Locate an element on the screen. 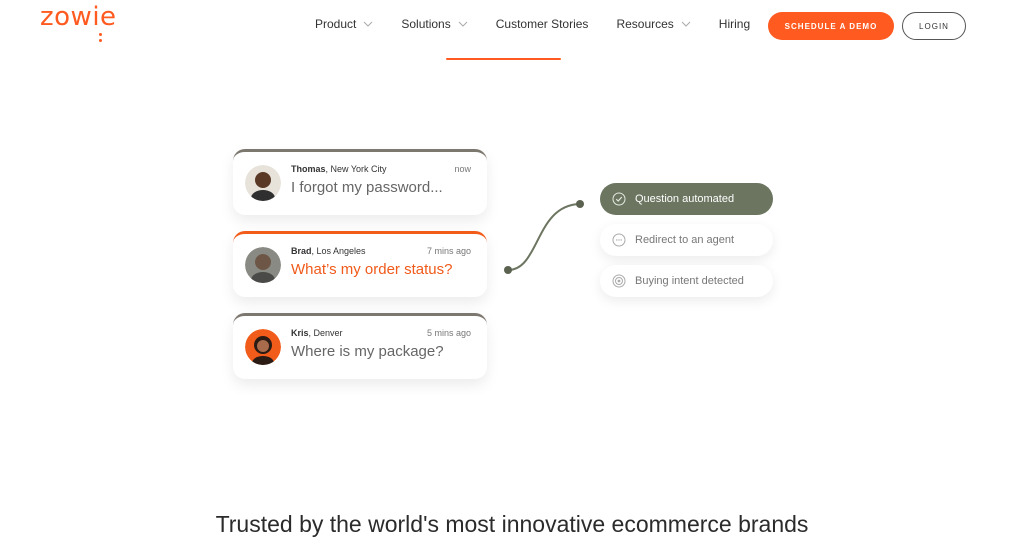  chat-bubble-icon is located at coordinates (619, 240).